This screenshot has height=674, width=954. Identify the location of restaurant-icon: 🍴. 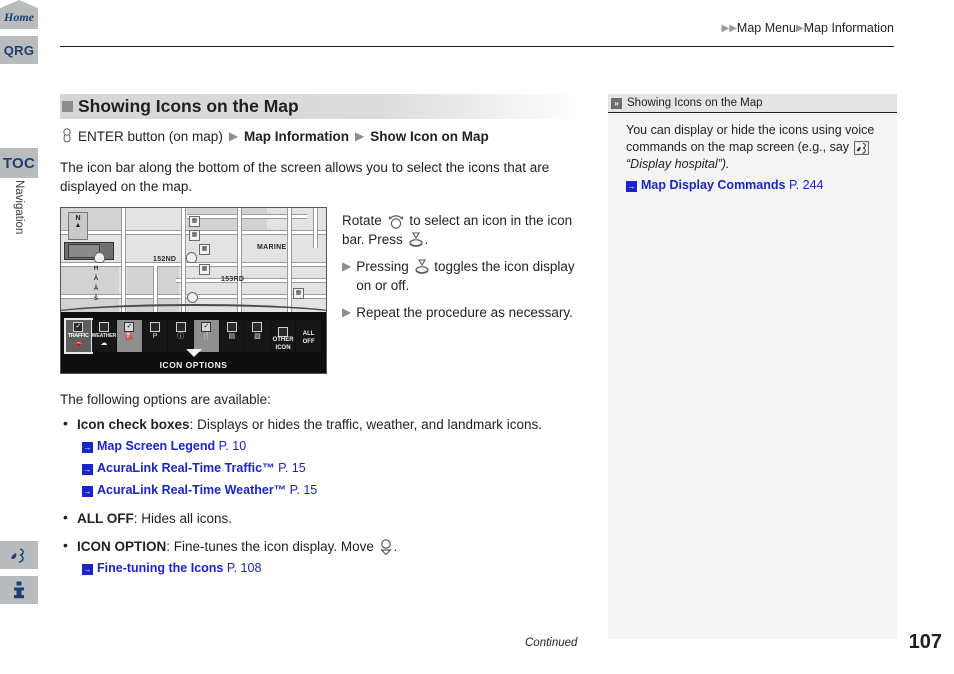
(206, 336).